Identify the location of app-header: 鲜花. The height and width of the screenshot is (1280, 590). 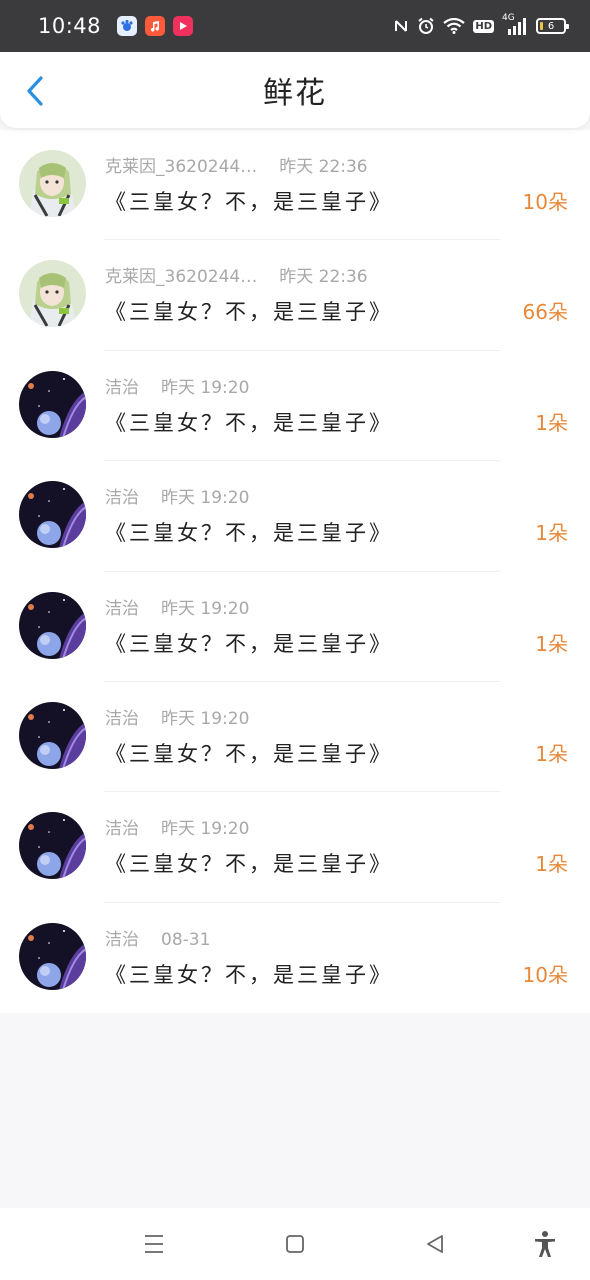
(295, 90).